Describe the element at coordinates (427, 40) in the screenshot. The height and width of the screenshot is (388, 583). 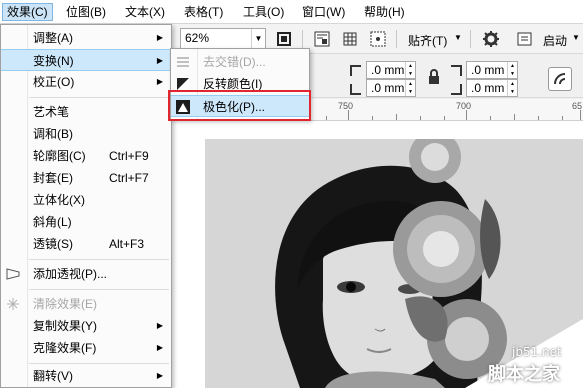
I see `snap-to-button: 贴齐(T)` at that location.